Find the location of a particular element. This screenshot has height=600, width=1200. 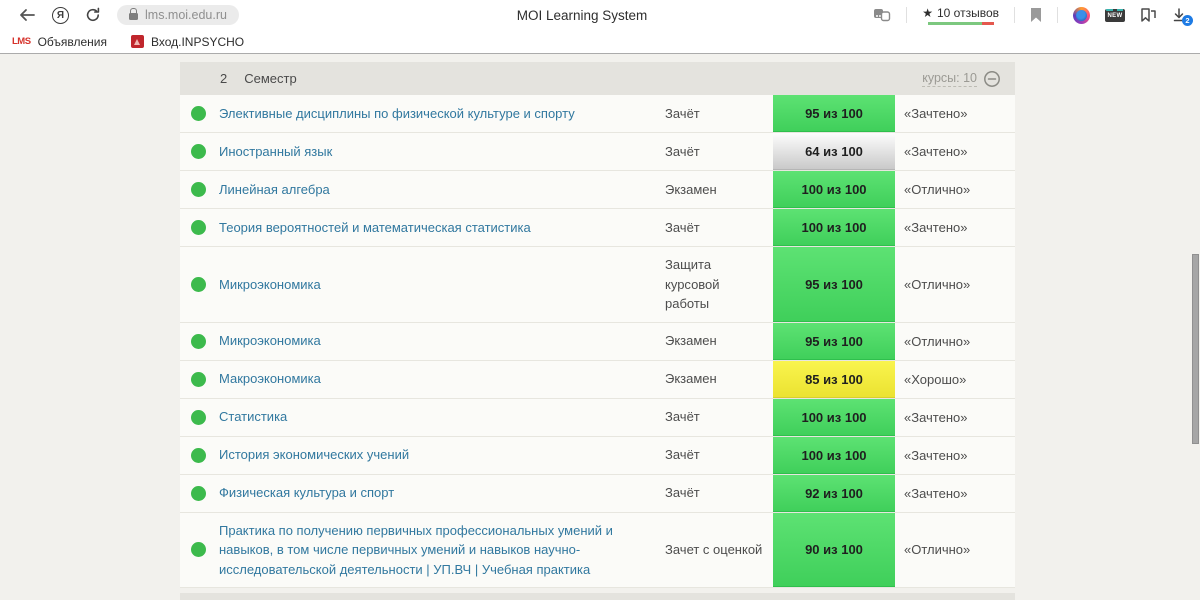

bookmark-label: Вход.INPSYCHO is located at coordinates (197, 41).